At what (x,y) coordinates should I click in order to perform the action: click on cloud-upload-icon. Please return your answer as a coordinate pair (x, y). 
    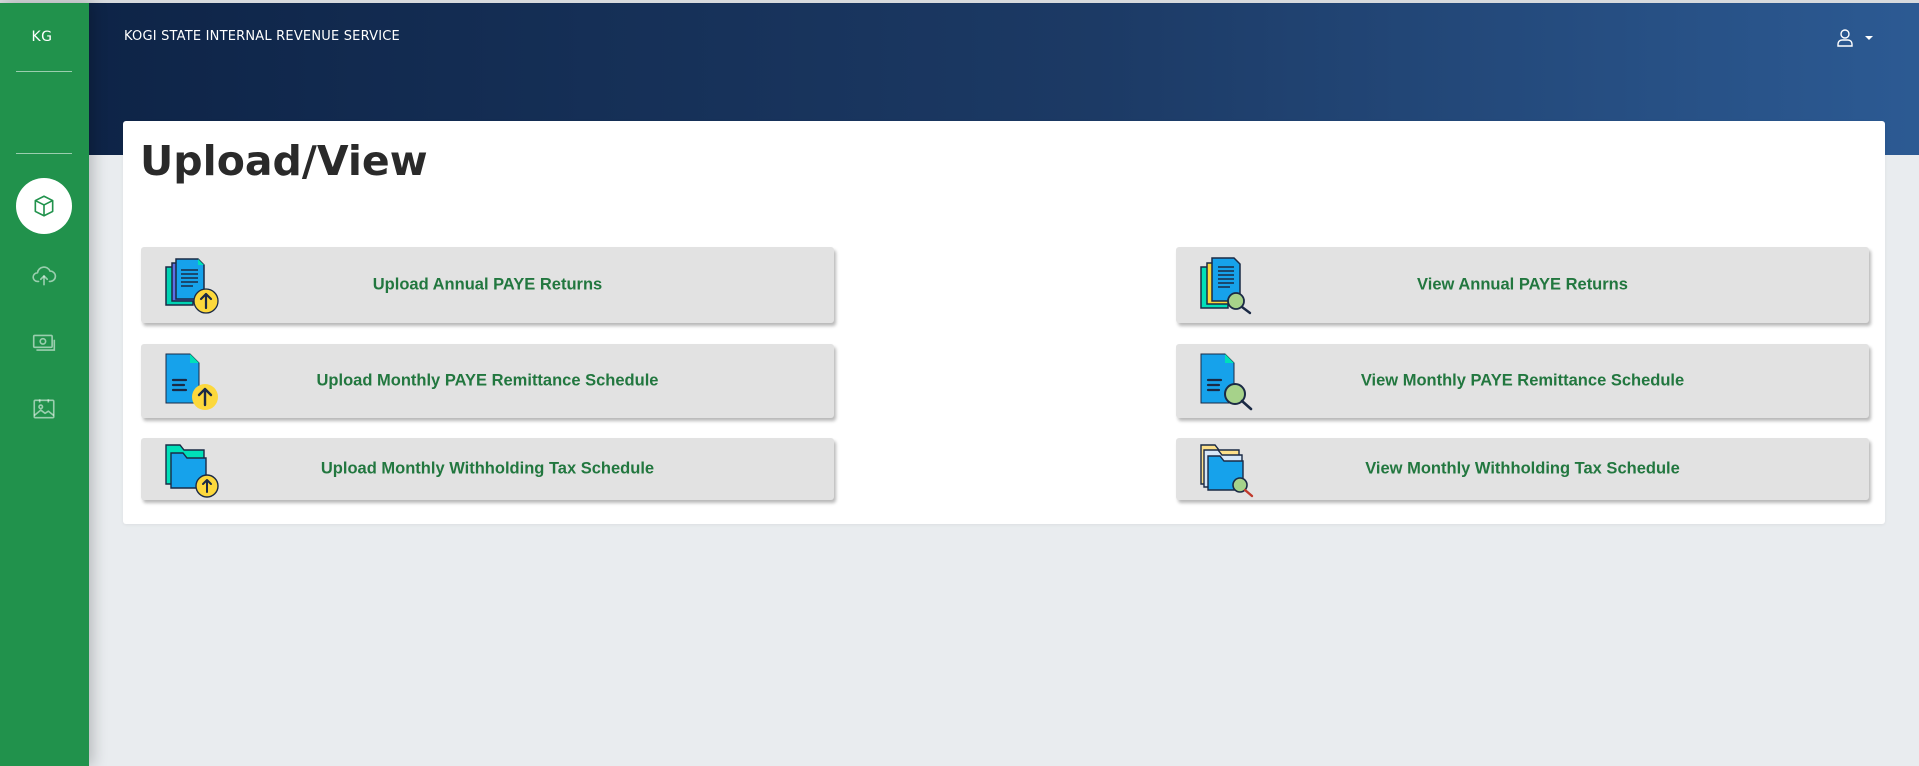
    Looking at the image, I should click on (44, 276).